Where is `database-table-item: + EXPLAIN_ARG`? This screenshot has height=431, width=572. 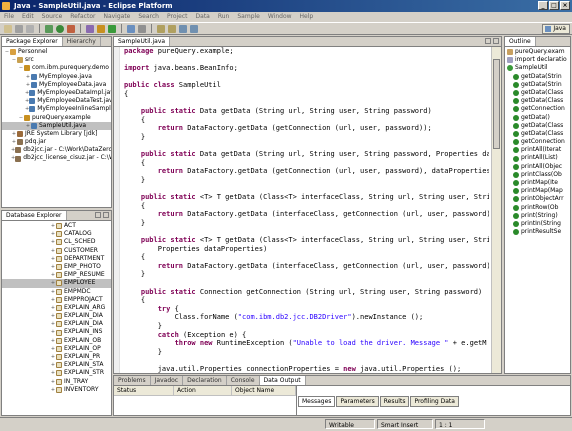 database-table-item: + EXPLAIN_ARG is located at coordinates (56, 308).